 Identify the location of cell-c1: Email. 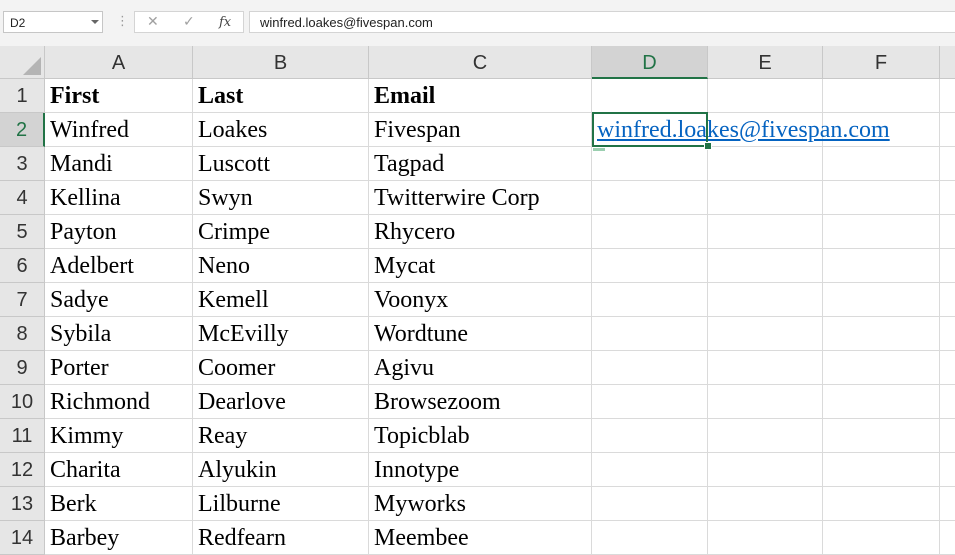
(480, 96).